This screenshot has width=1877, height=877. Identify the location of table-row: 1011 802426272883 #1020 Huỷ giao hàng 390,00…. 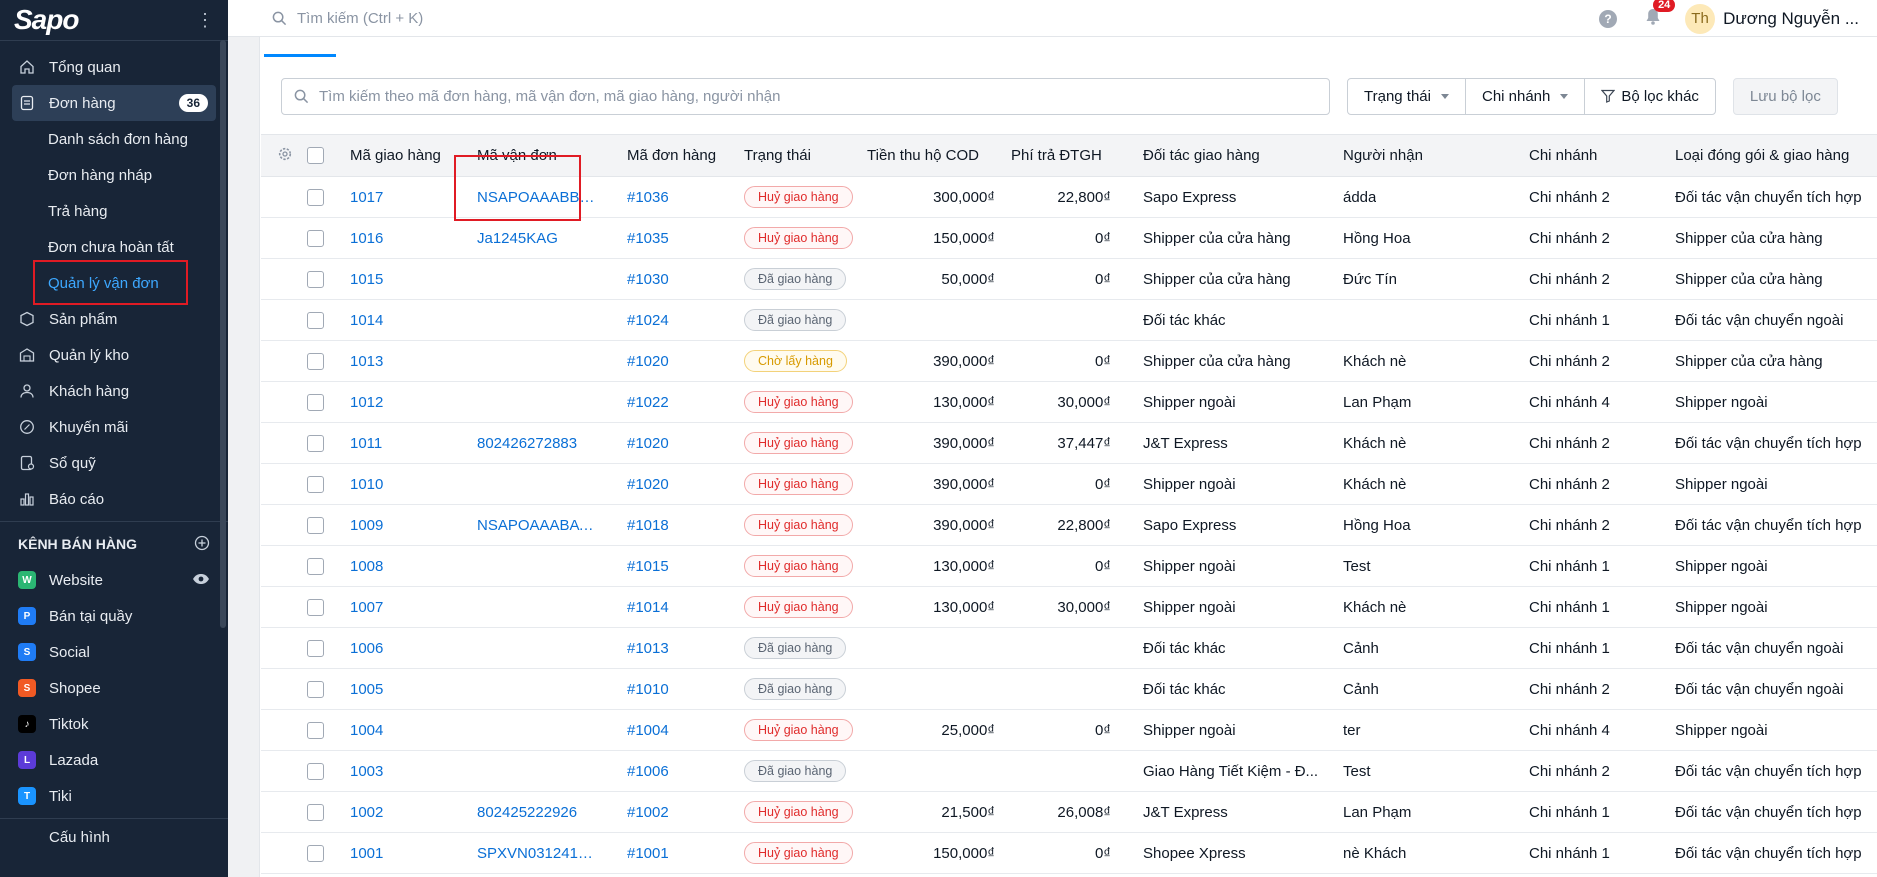
(1069, 443).